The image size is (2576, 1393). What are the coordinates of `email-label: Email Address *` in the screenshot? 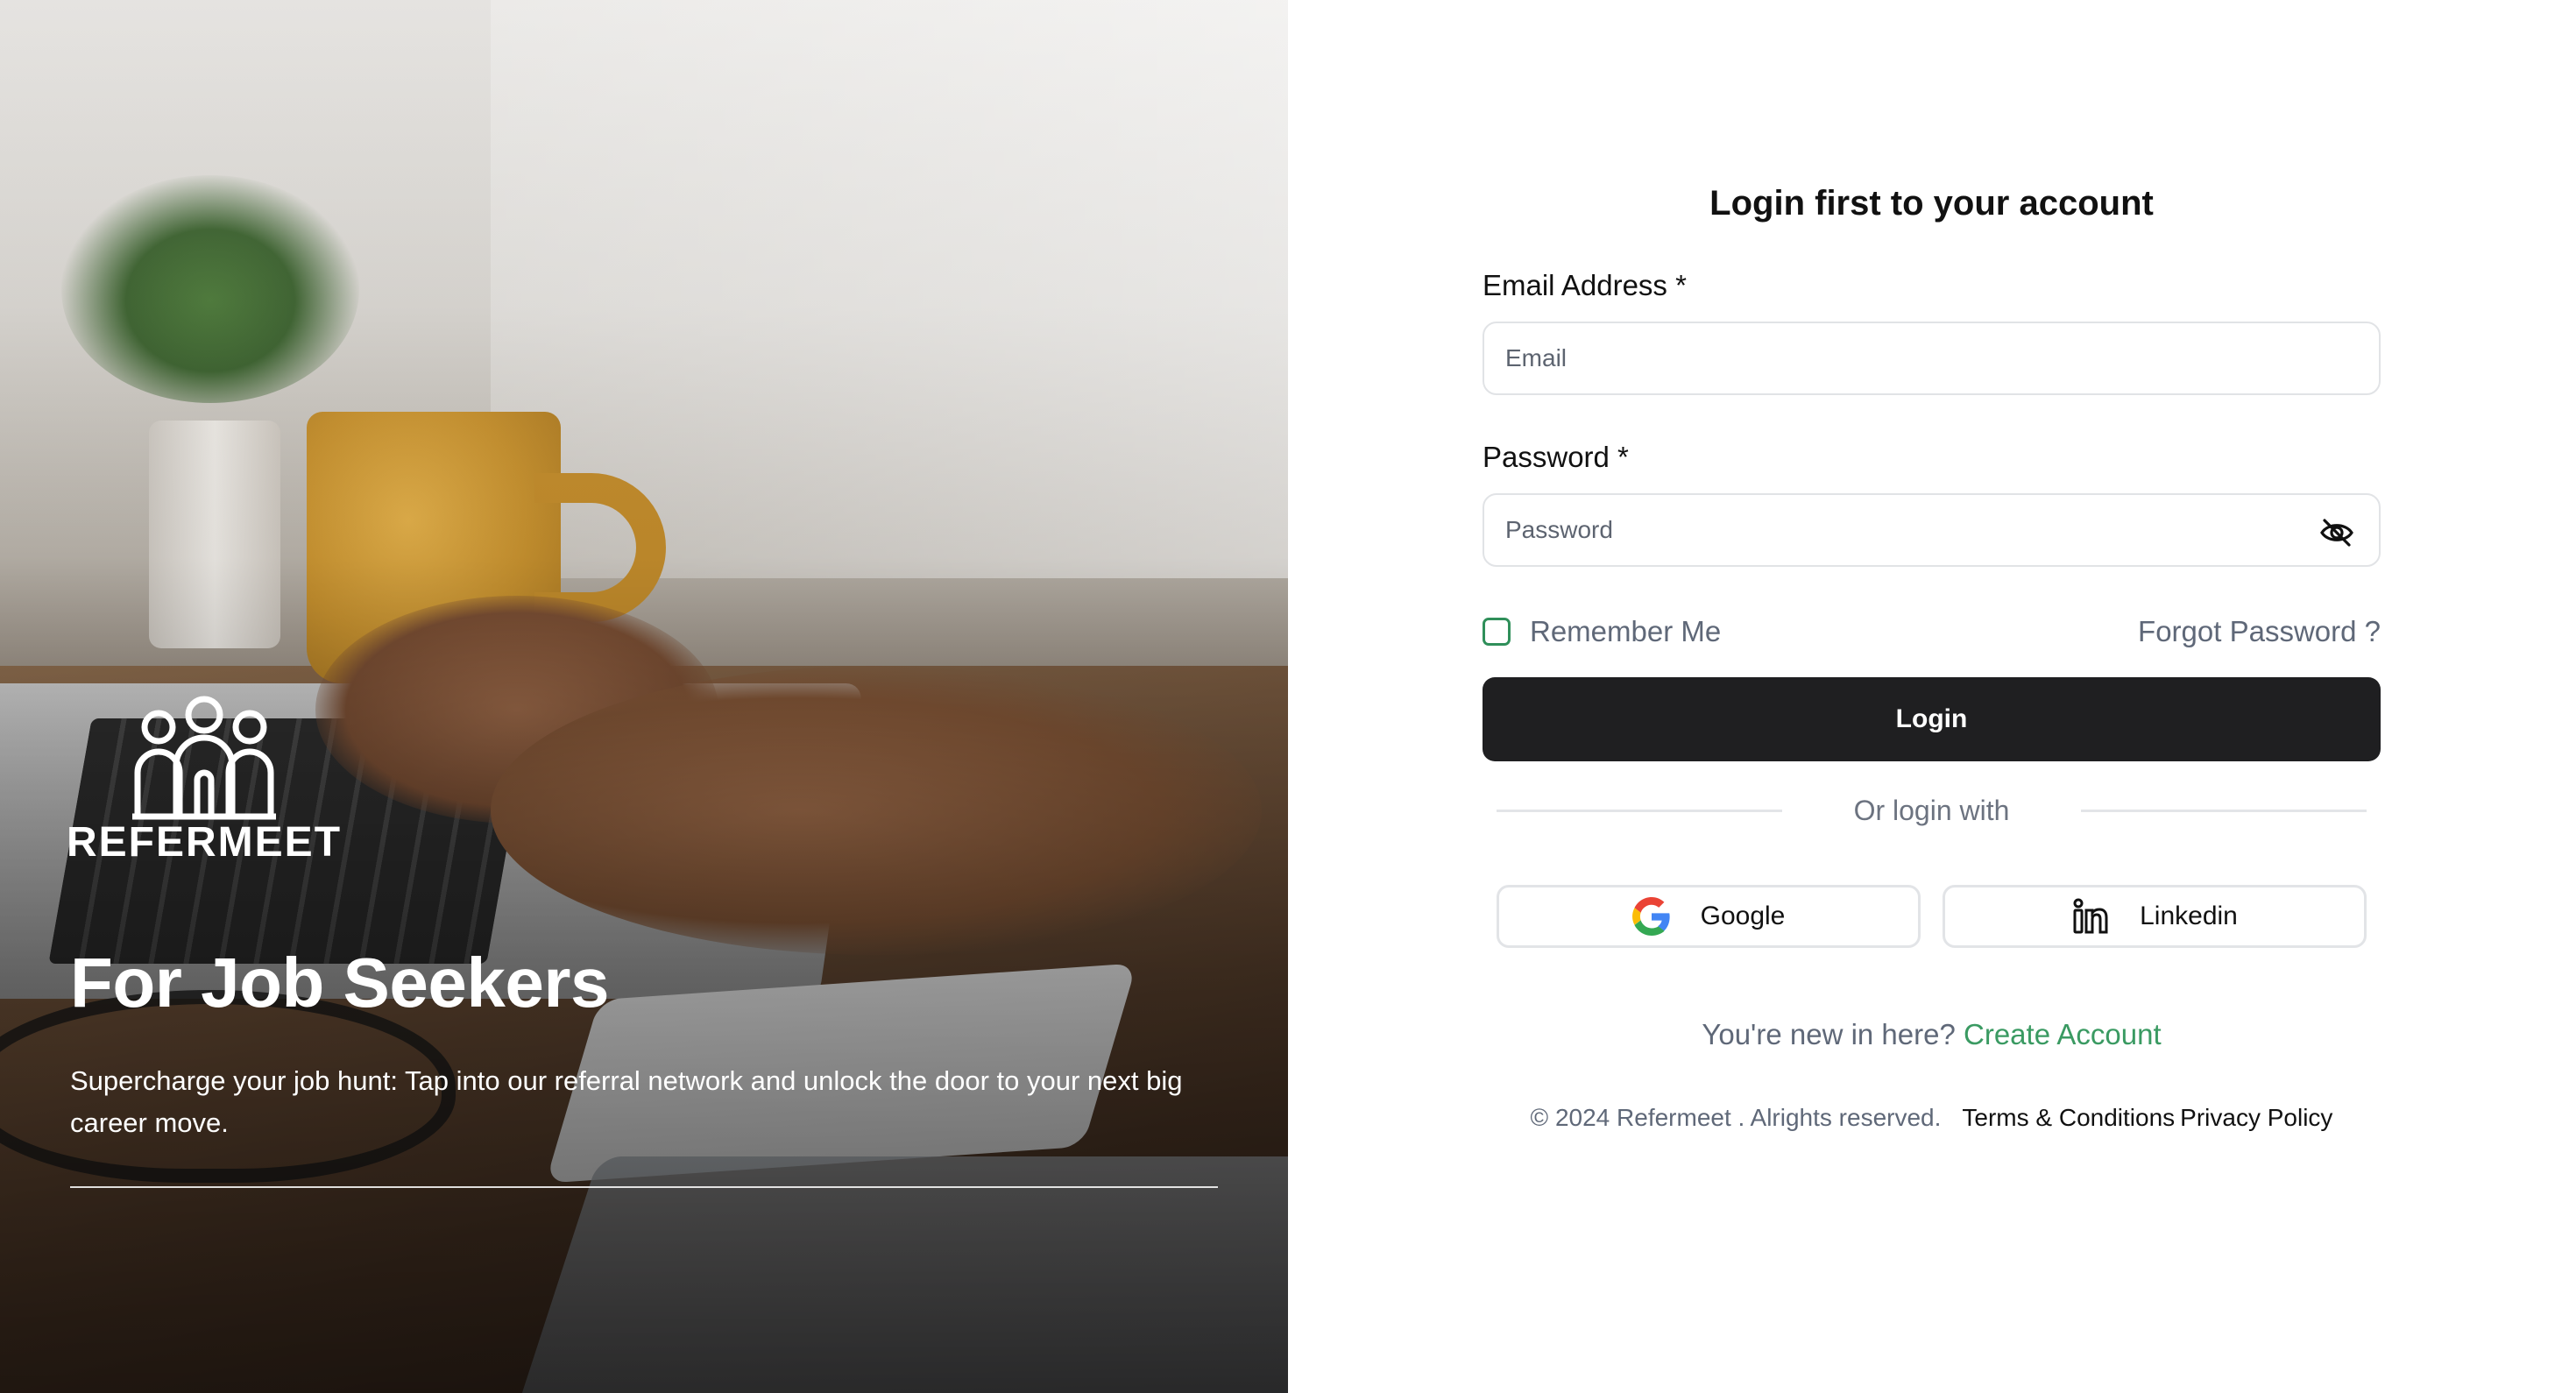 It's located at (1585, 285).